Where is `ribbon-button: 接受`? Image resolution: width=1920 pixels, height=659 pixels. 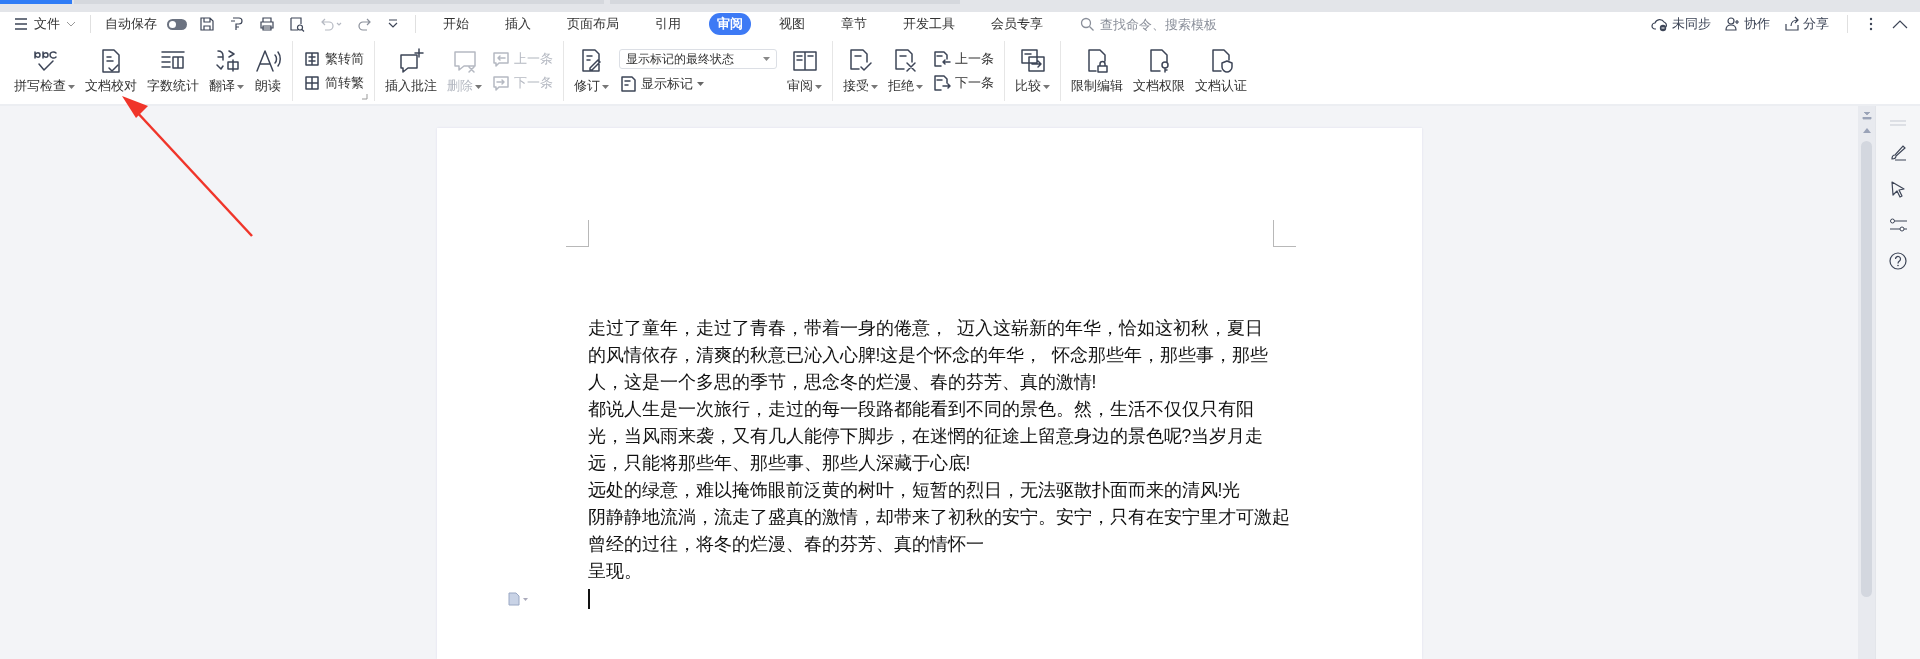
ribbon-button: 接受 is located at coordinates (860, 71).